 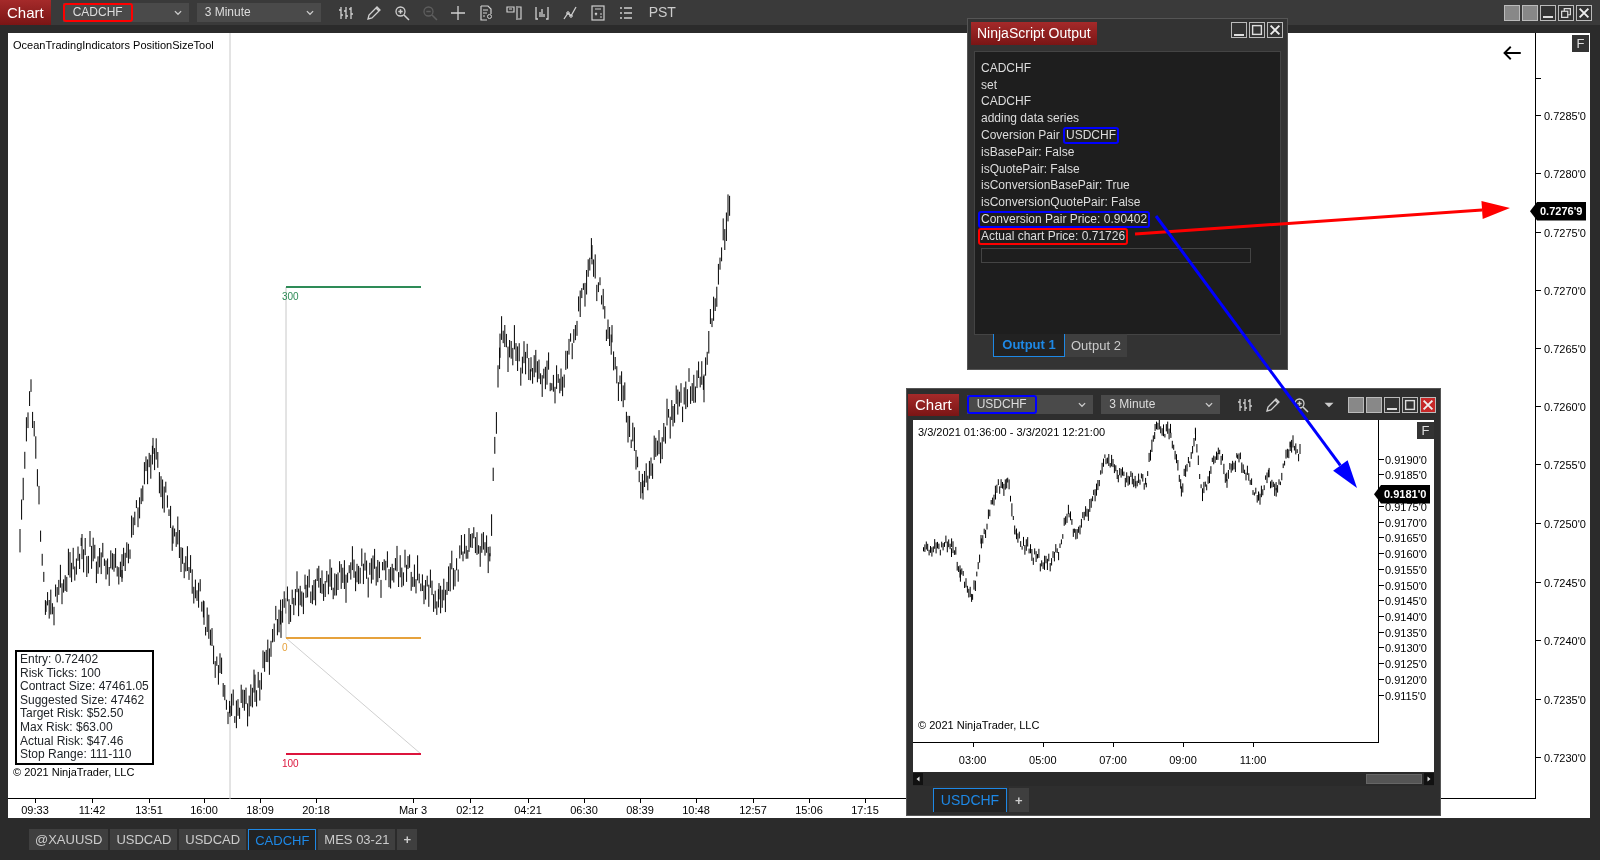 What do you see at coordinates (72, 714) in the screenshot?
I see `info-line: Target Risk: $52.50` at bounding box center [72, 714].